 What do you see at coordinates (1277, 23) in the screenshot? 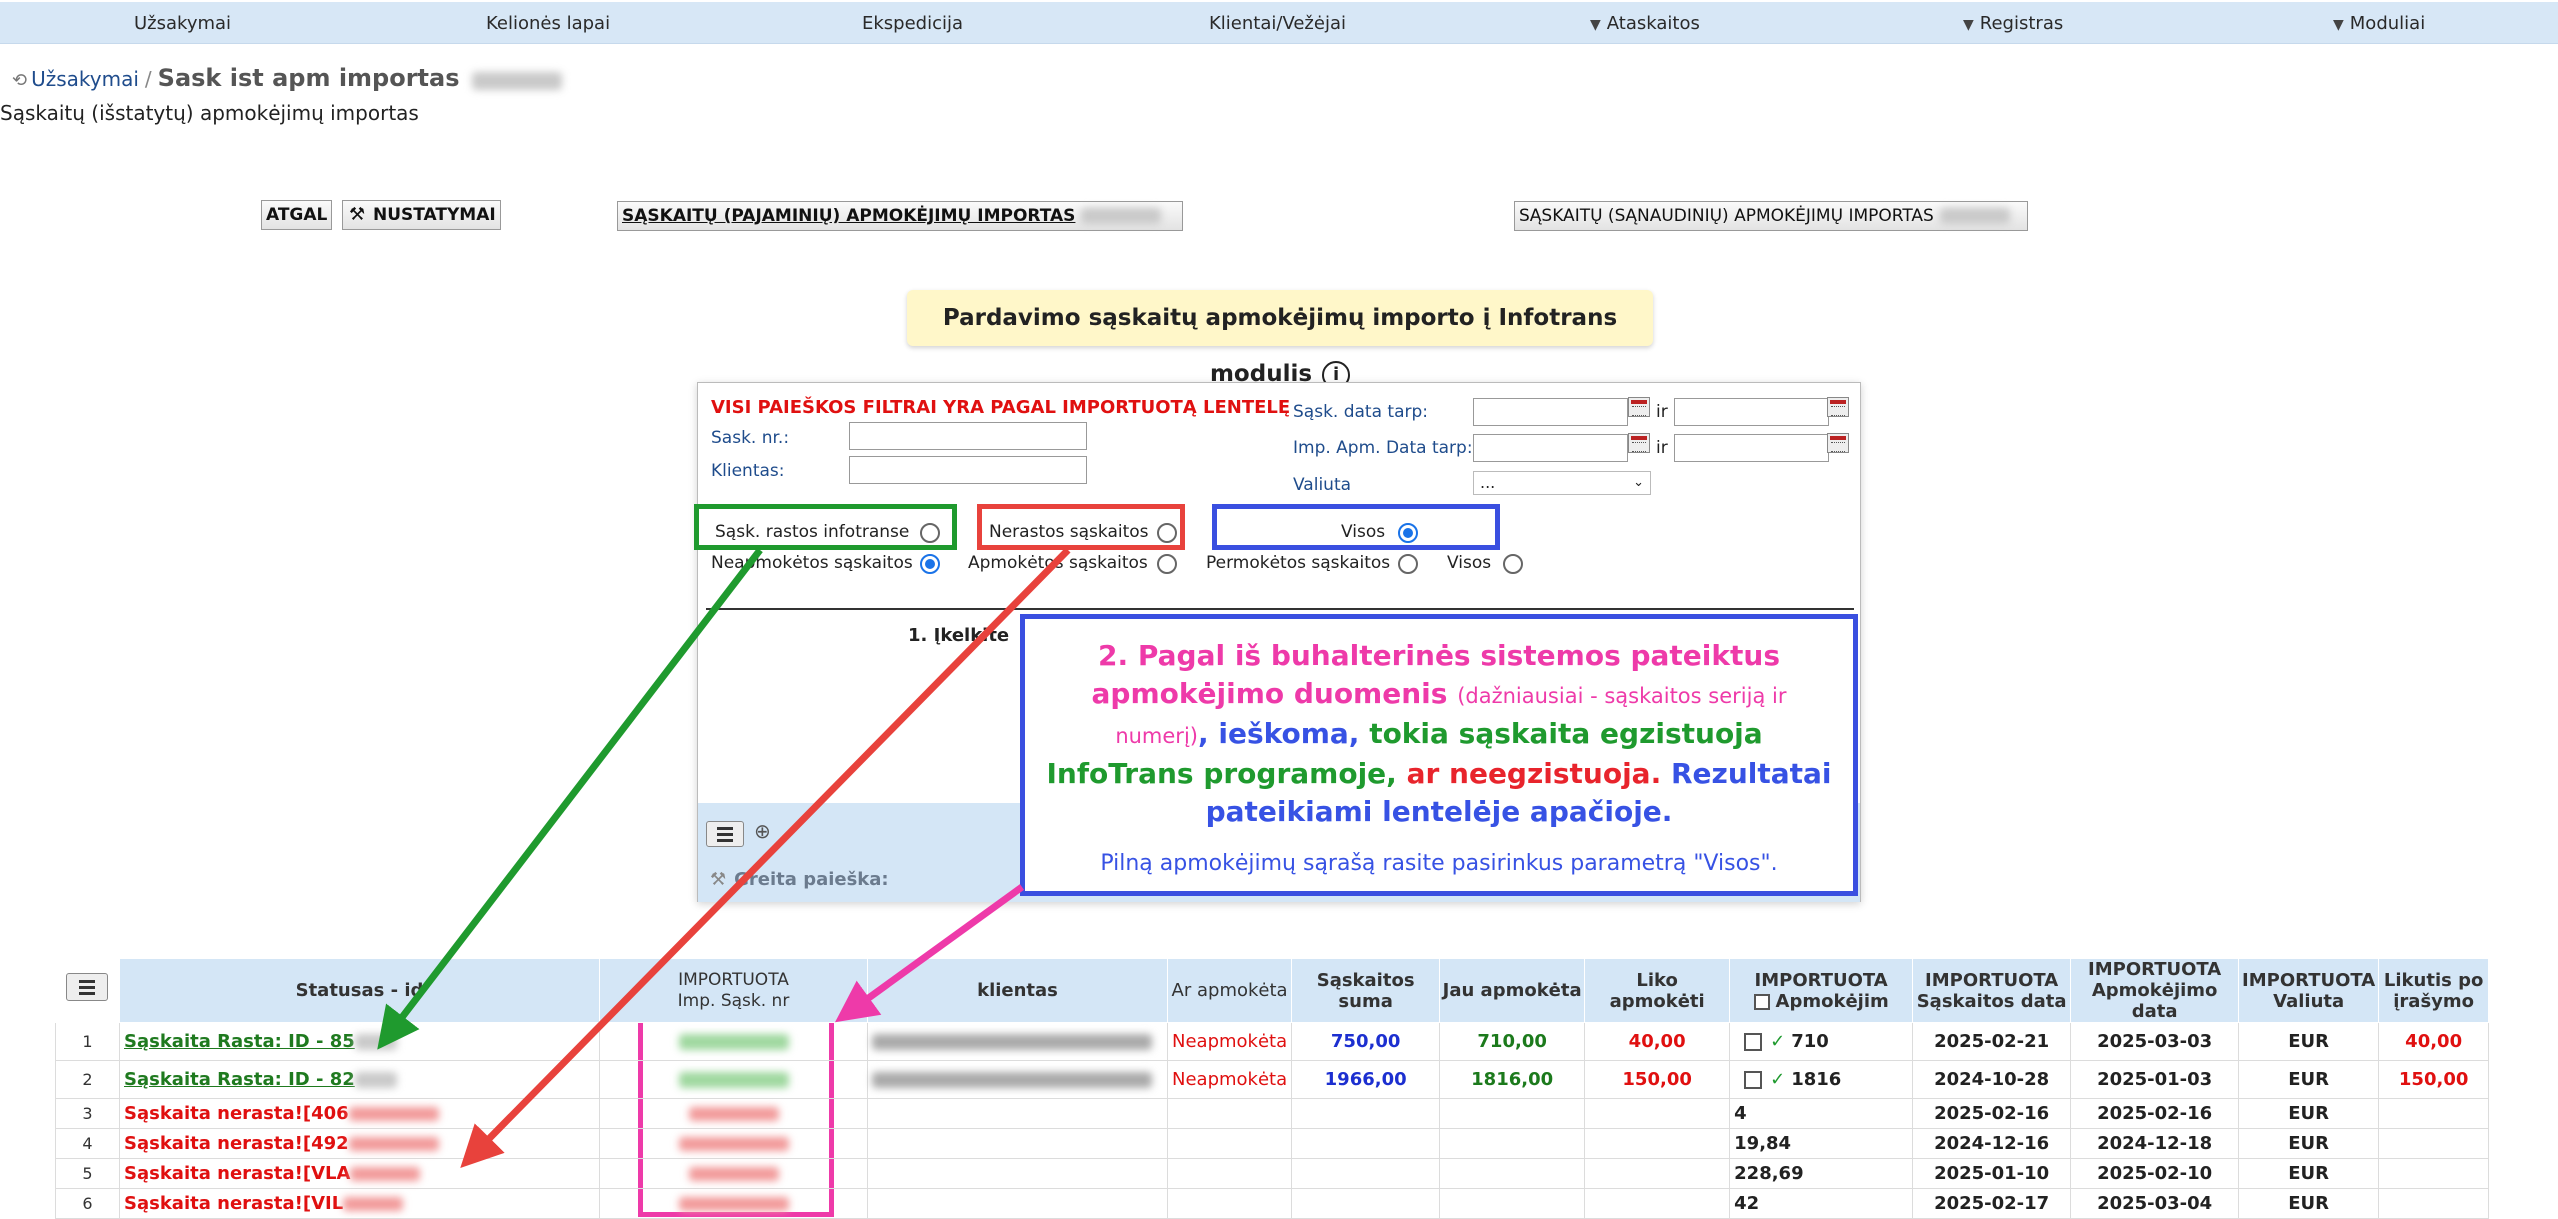
I see `nav-clients-carriers: Klientai/Vežėjai` at bounding box center [1277, 23].